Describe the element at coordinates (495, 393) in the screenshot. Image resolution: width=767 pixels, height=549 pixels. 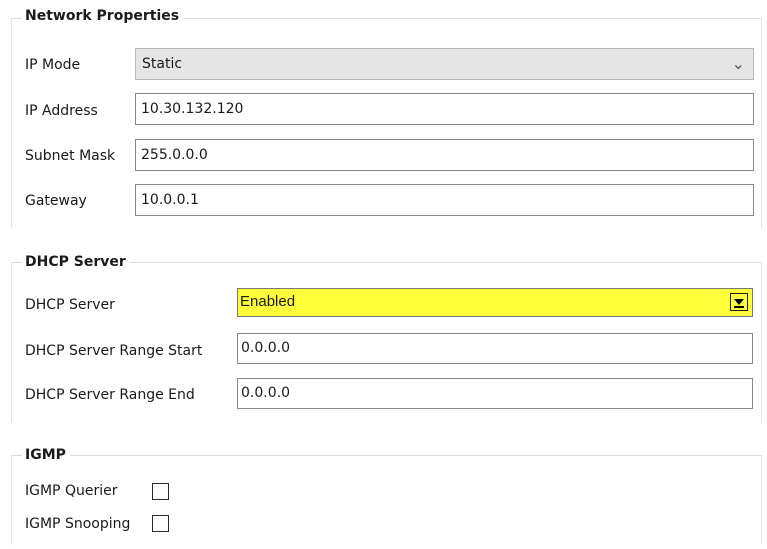
I see `range-end-field: 0.0.0.0` at that location.